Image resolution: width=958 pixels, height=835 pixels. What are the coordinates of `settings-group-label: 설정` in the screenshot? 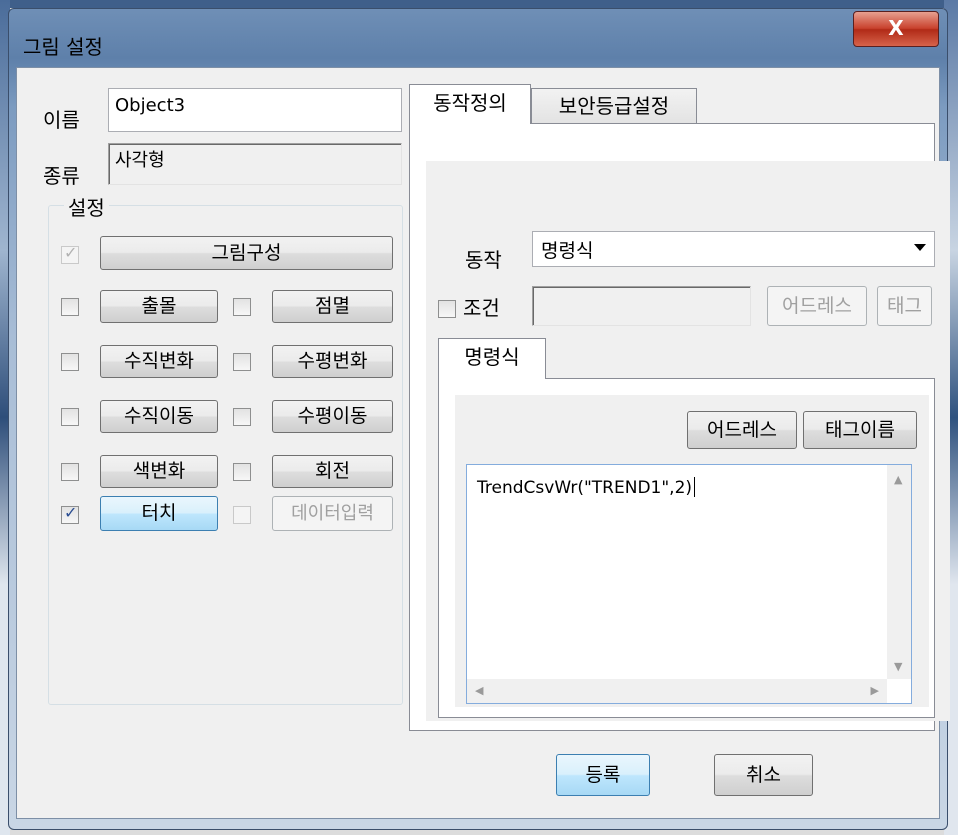 It's located at (86, 206).